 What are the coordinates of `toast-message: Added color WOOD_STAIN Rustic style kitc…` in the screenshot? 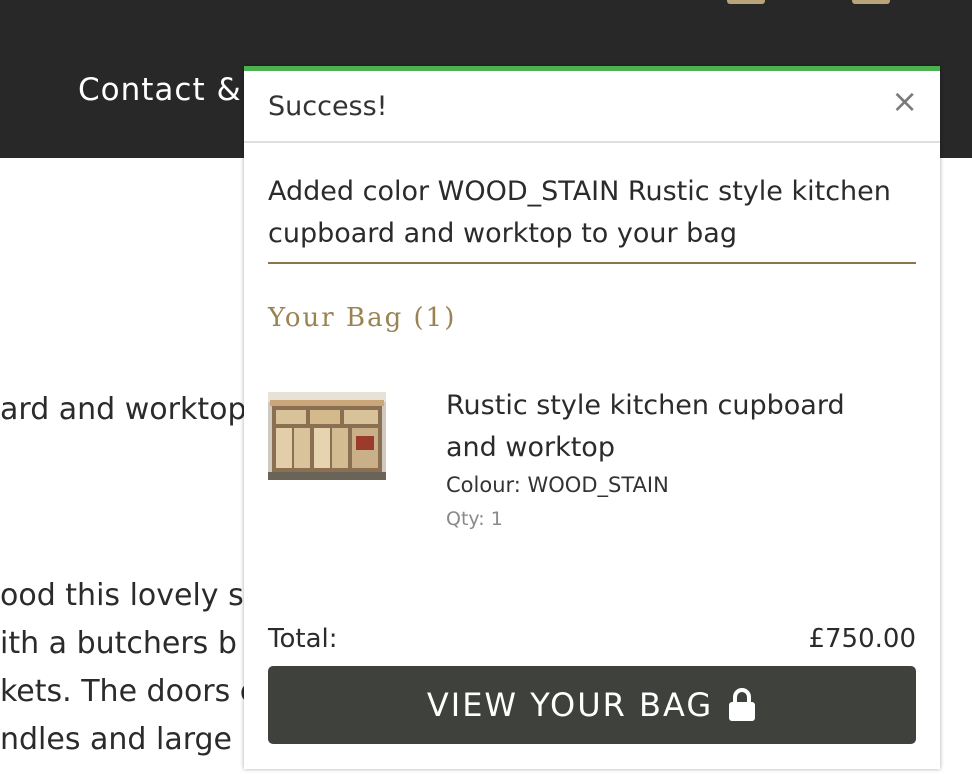 It's located at (579, 212).